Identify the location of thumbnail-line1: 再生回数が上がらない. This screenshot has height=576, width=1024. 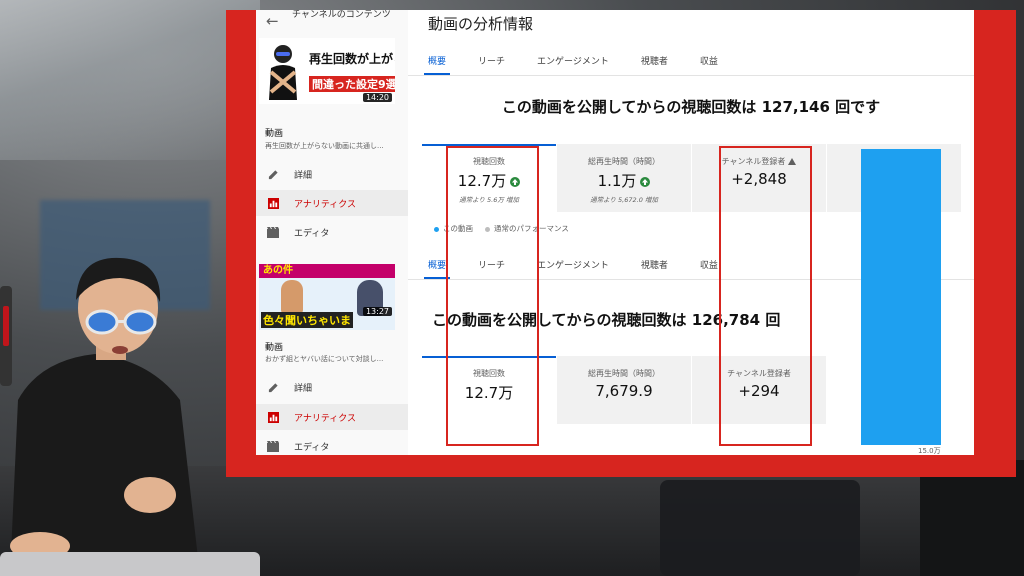
(352, 59).